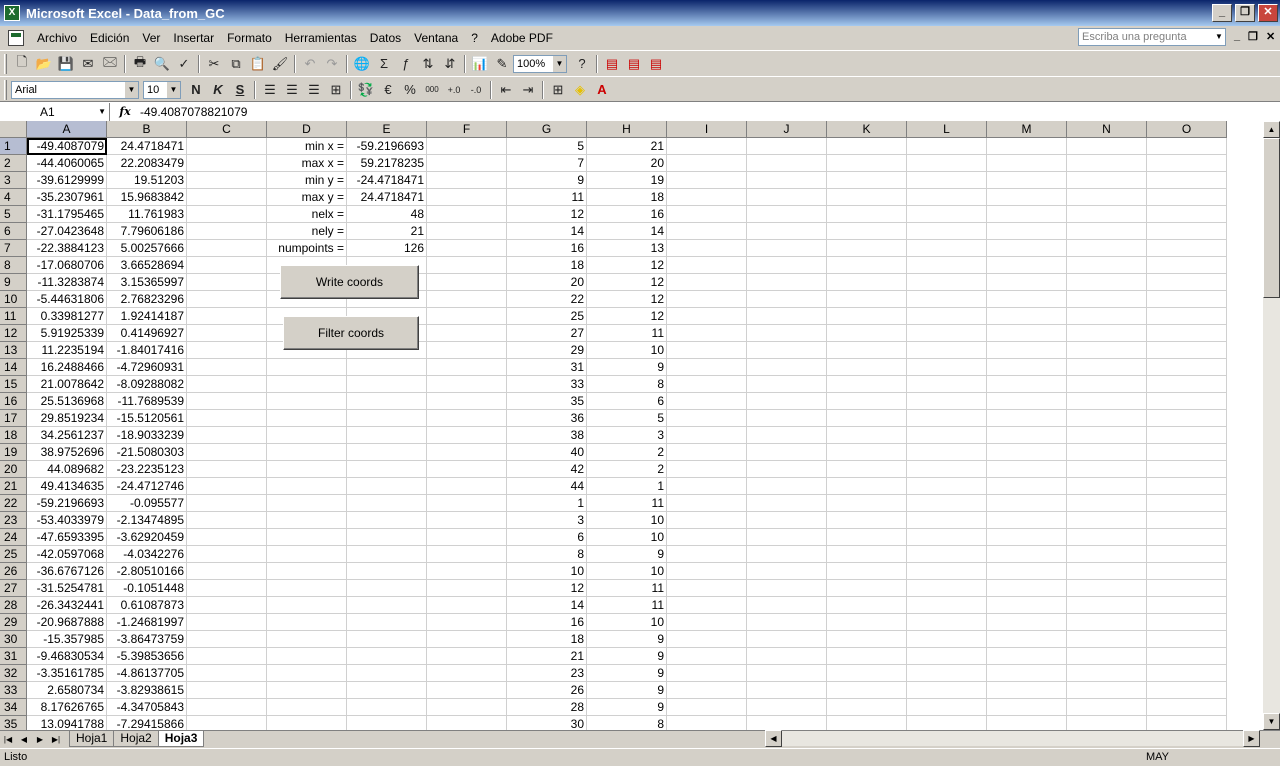 The height and width of the screenshot is (766, 1280). Describe the element at coordinates (13, 316) in the screenshot. I see `row-header: 11` at that location.